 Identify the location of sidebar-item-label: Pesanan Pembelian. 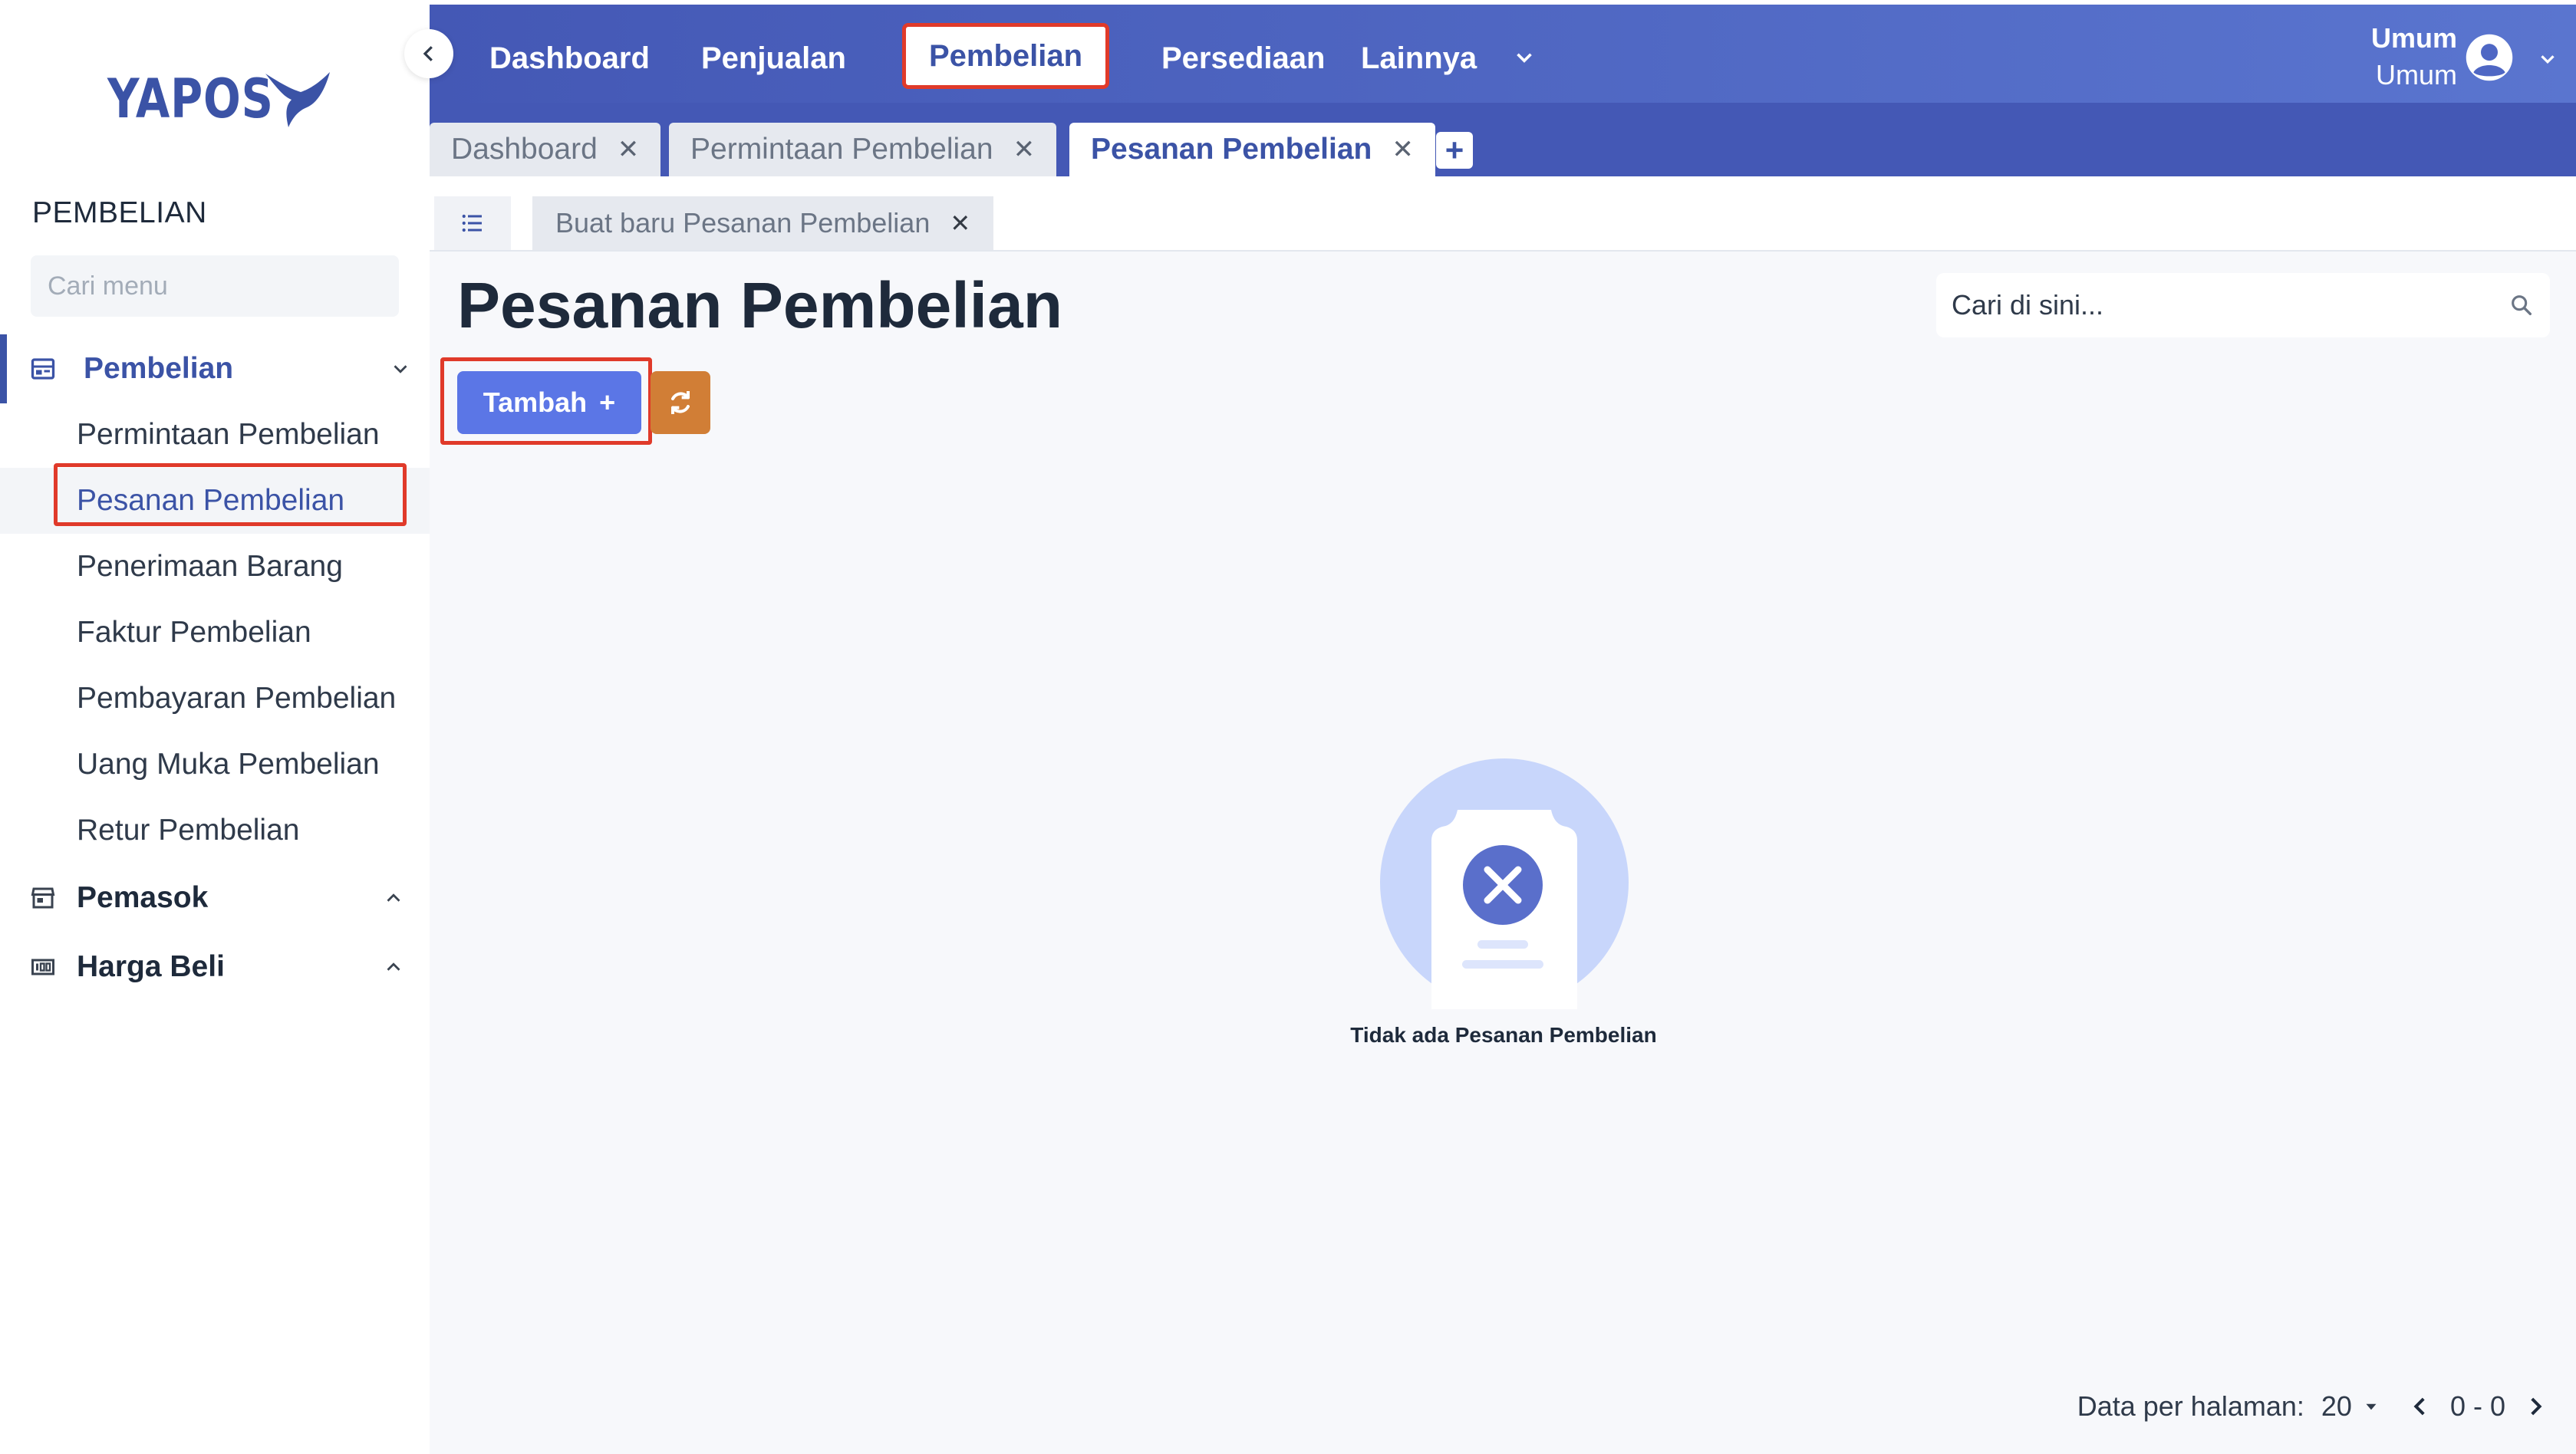
(211, 500).